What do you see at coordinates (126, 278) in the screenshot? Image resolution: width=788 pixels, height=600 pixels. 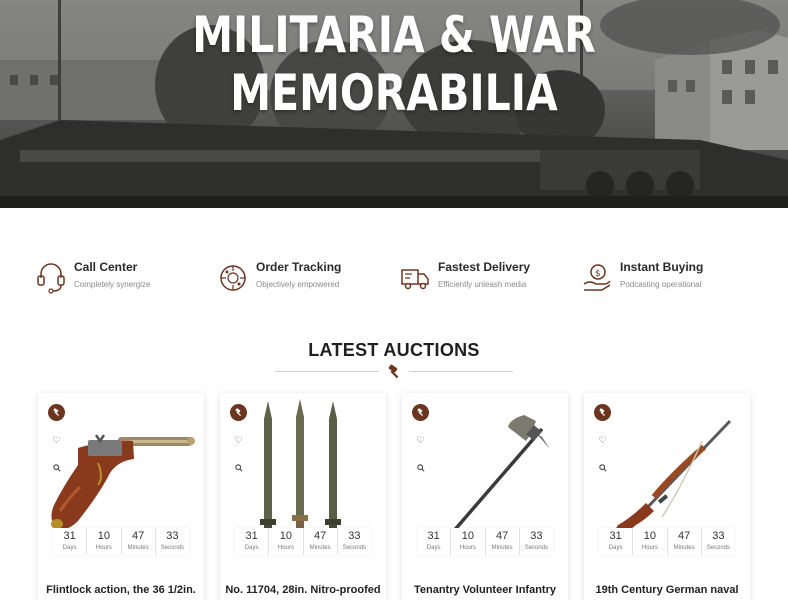 I see `feature-call-center: Call Center Completely synergize` at bounding box center [126, 278].